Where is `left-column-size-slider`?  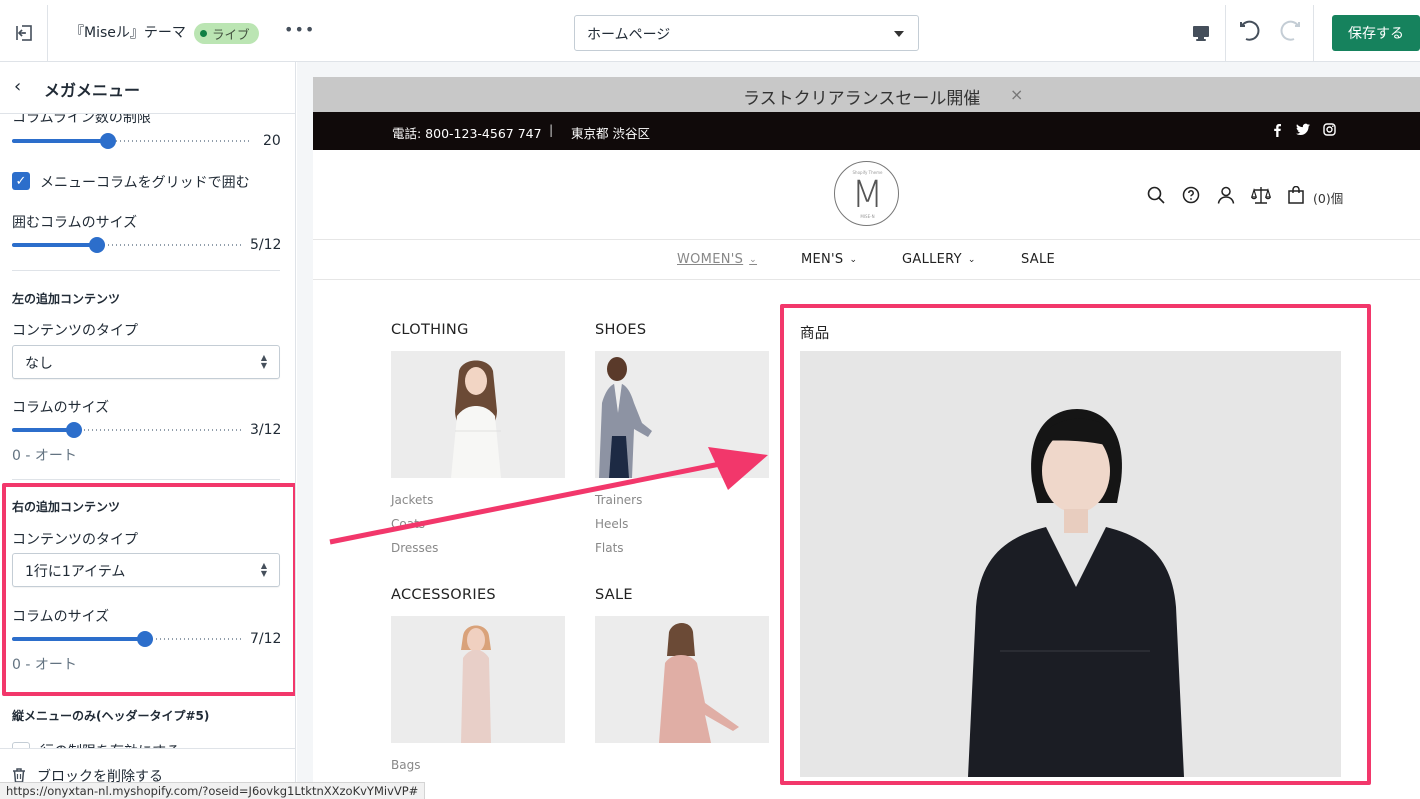 left-column-size-slider is located at coordinates (127, 430).